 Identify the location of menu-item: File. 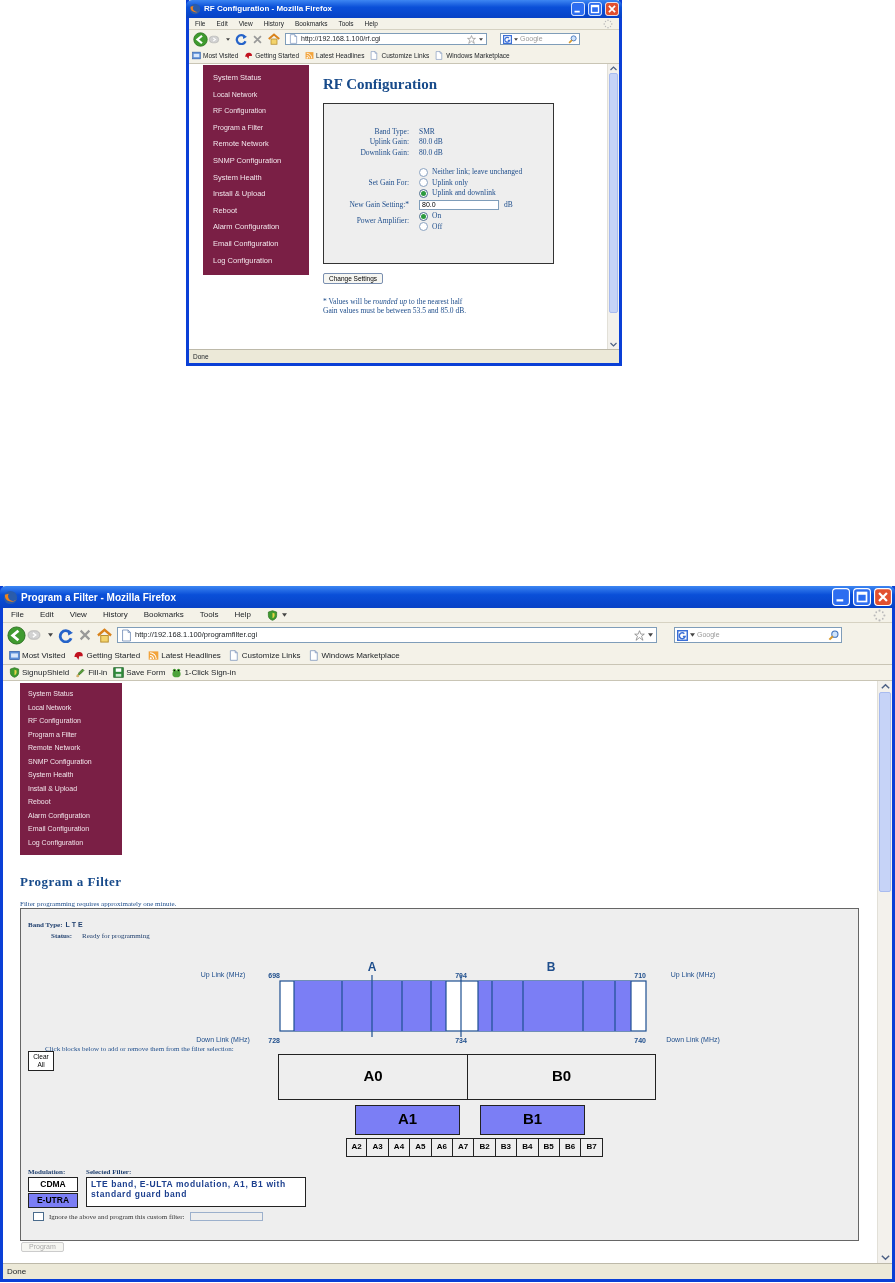
(17, 615).